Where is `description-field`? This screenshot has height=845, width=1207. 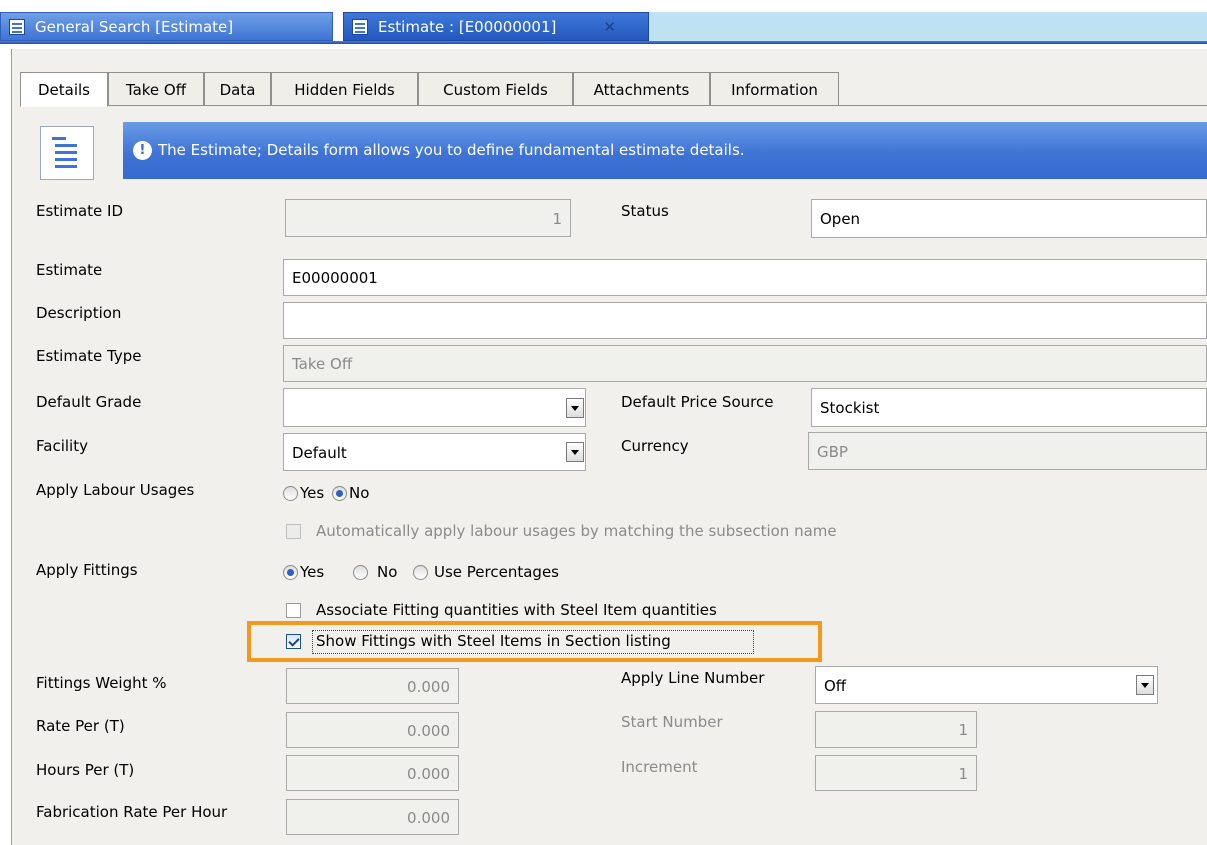
description-field is located at coordinates (745, 320).